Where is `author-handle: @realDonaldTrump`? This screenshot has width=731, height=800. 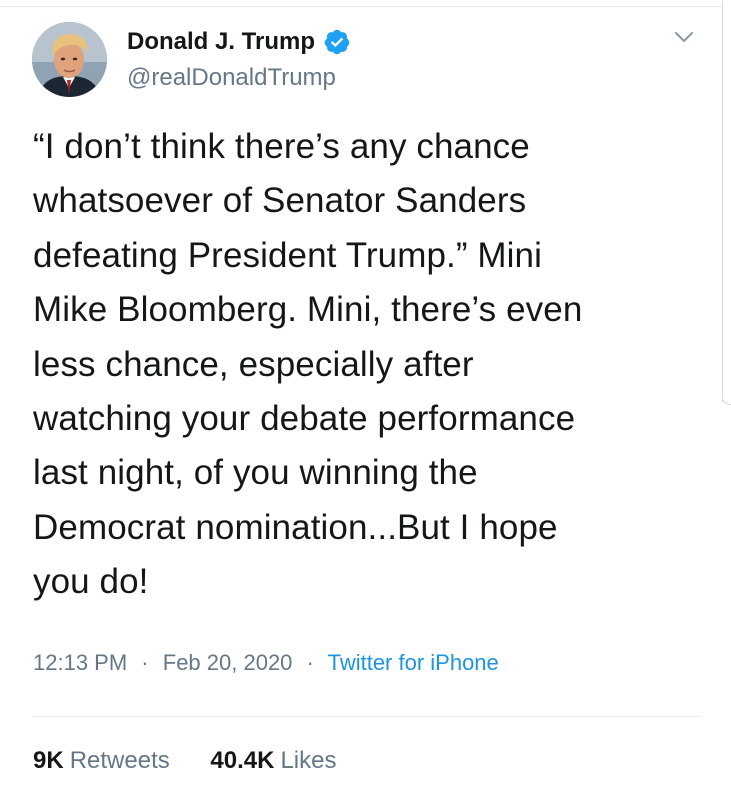 author-handle: @realDonaldTrump is located at coordinates (231, 78).